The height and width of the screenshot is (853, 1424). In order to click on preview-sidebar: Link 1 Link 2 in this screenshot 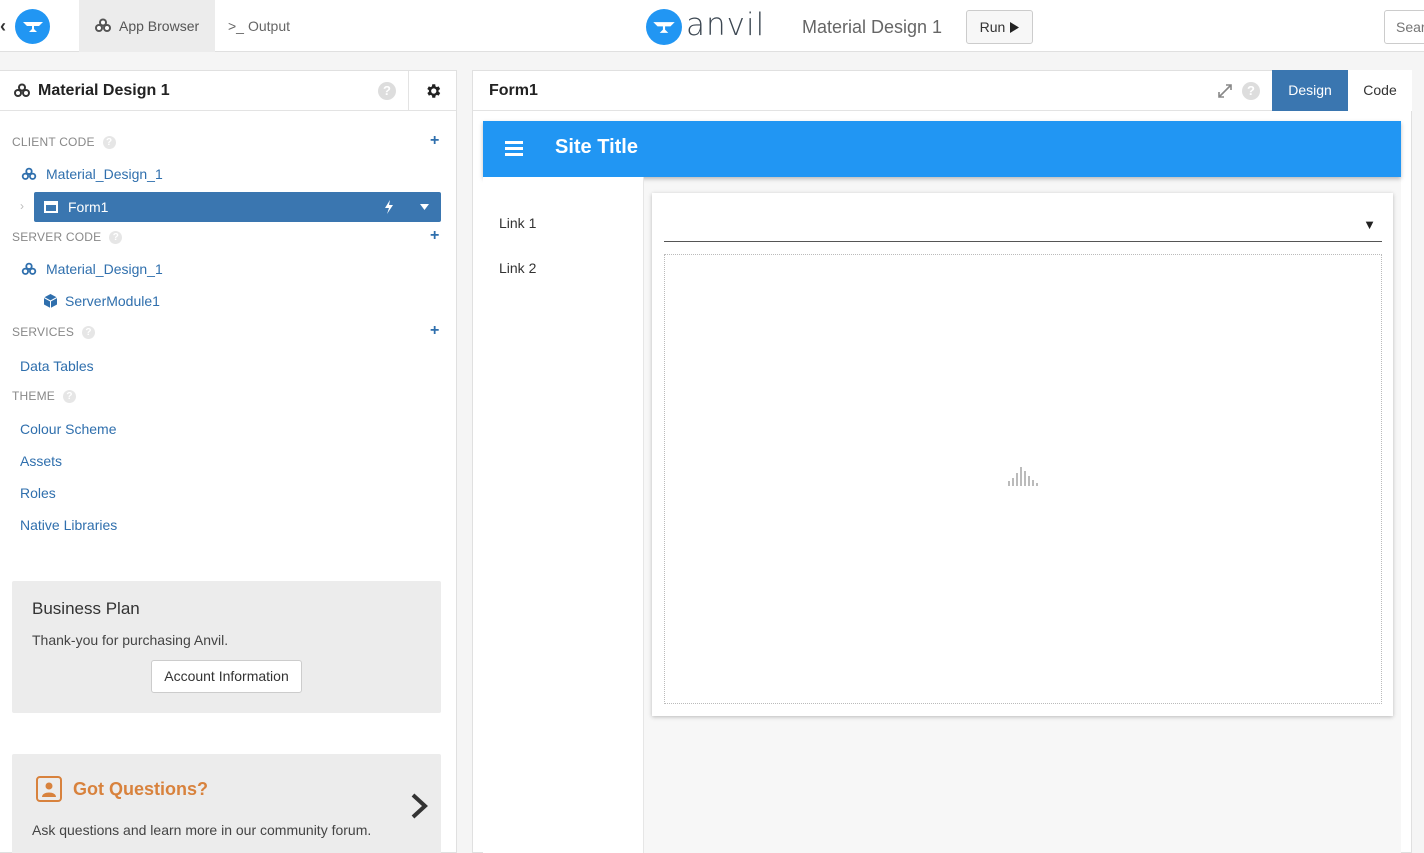, I will do `click(563, 515)`.